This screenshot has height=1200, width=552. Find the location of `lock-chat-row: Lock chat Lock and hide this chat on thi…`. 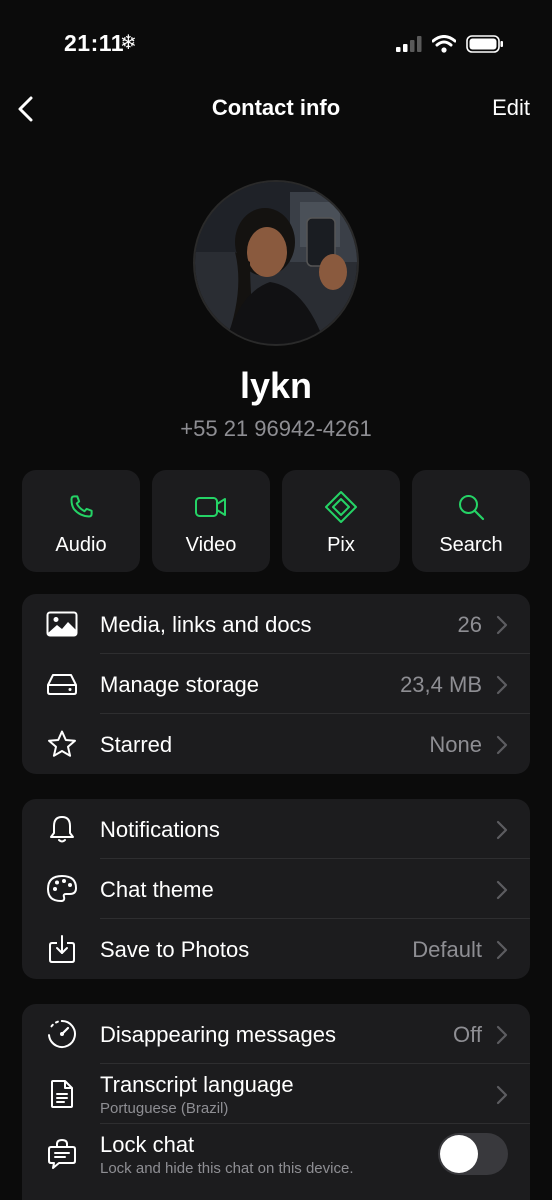

lock-chat-row: Lock chat Lock and hide this chat on thi… is located at coordinates (276, 1154).